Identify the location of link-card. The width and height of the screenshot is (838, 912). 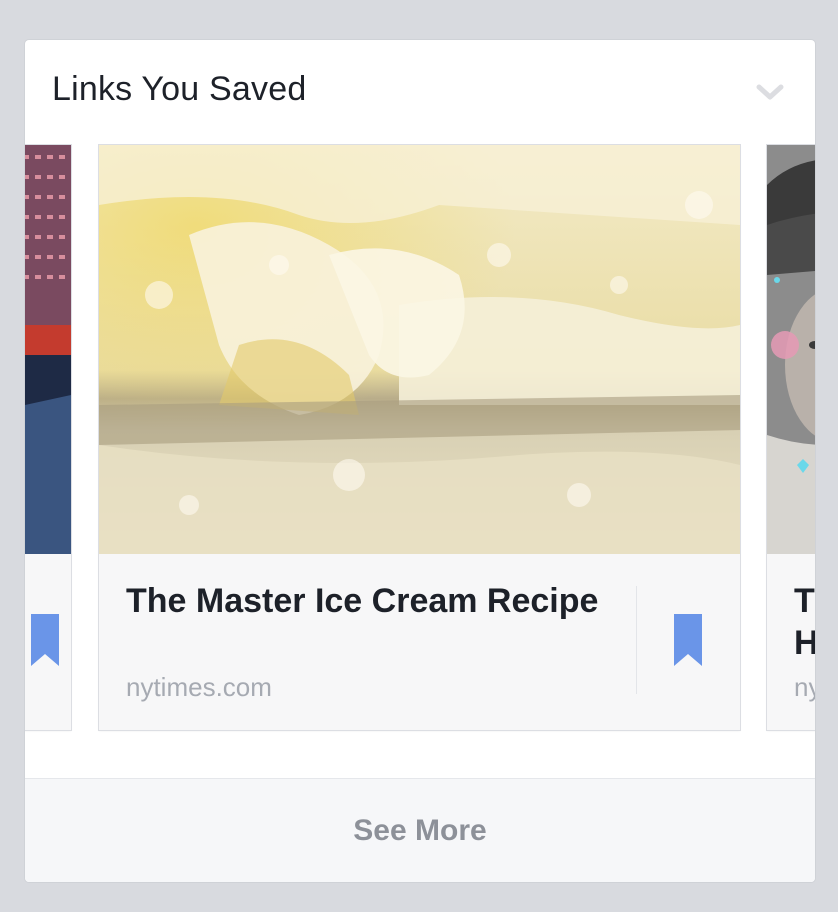
(48, 437).